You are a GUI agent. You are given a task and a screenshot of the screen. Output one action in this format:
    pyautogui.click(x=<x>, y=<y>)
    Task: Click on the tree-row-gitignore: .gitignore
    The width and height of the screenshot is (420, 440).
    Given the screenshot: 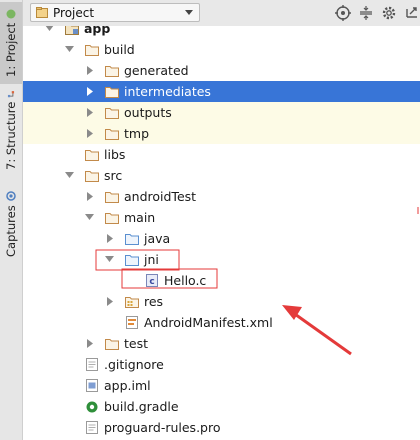 What is the action you would take?
    pyautogui.click(x=221, y=364)
    